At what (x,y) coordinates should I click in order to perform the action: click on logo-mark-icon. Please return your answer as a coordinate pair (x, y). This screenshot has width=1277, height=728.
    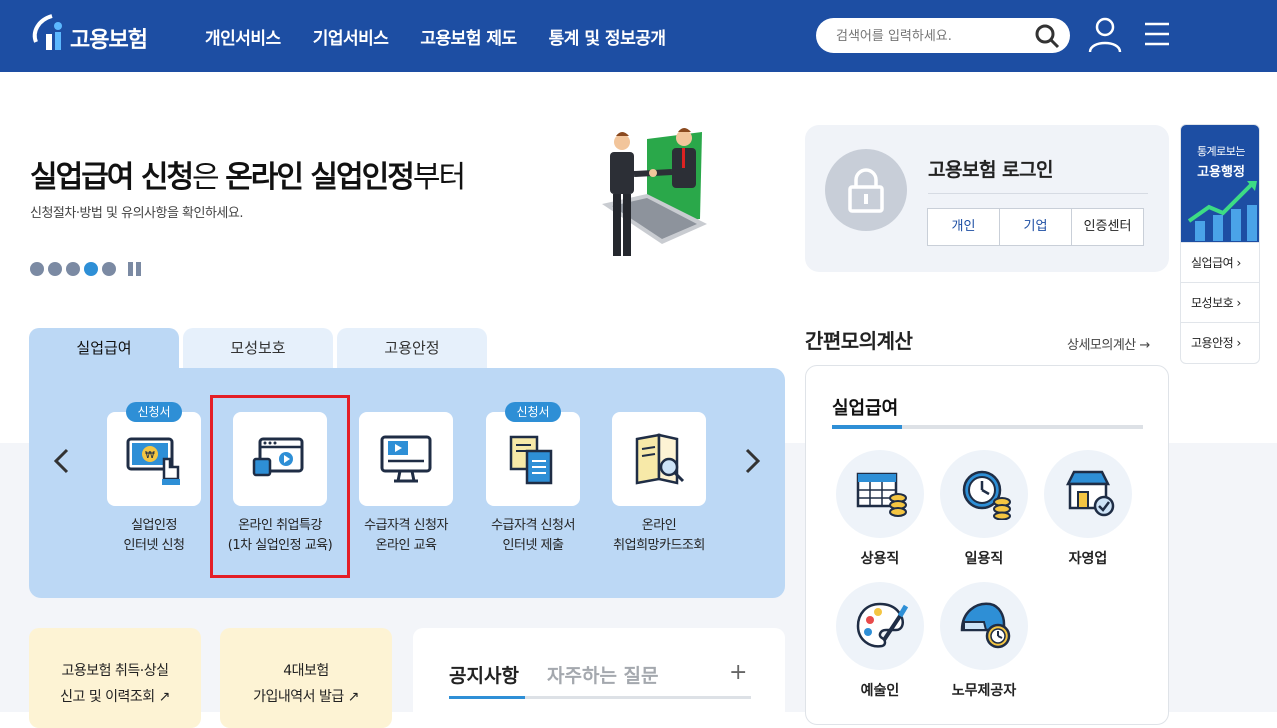
    Looking at the image, I should click on (47, 32).